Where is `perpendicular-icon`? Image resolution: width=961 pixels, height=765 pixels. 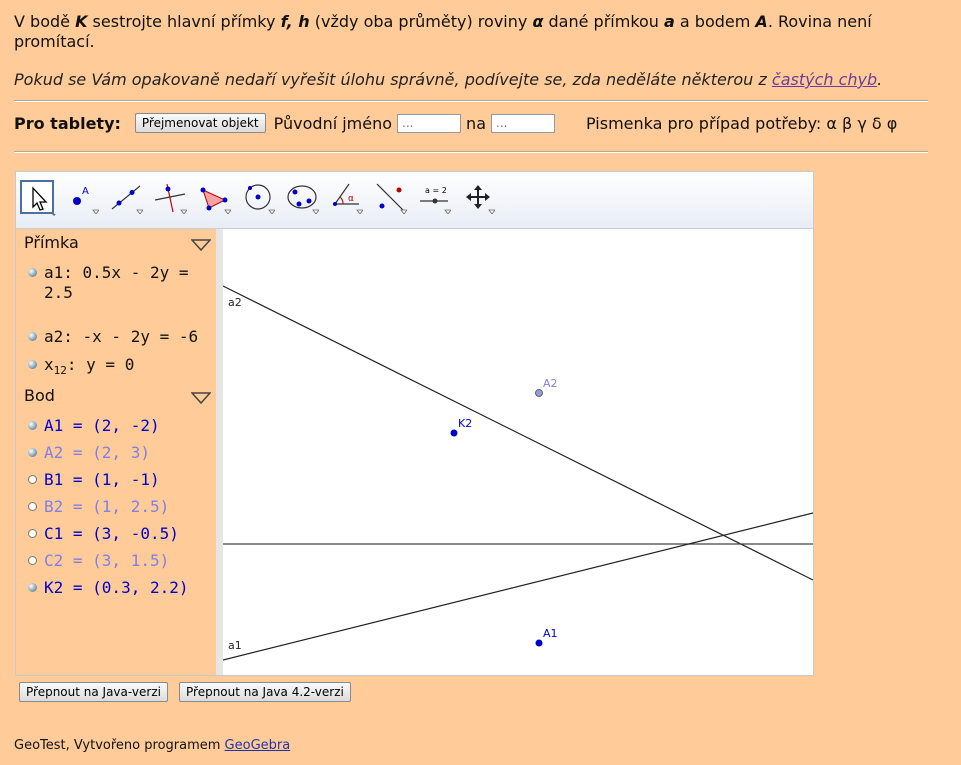
perpendicular-icon is located at coordinates (170, 197).